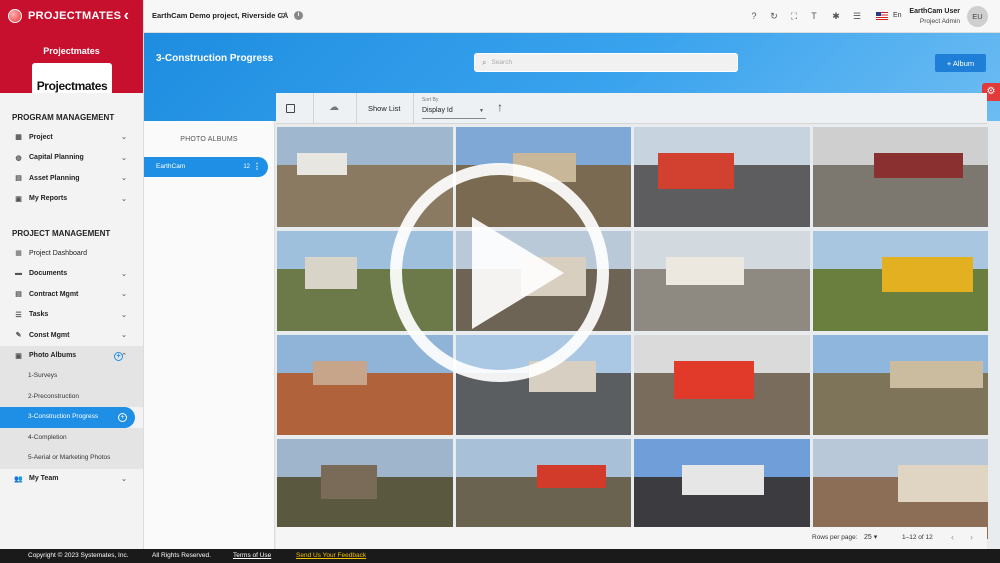 The width and height of the screenshot is (1000, 563). I want to click on building-icon: ▦, so click(18, 138).